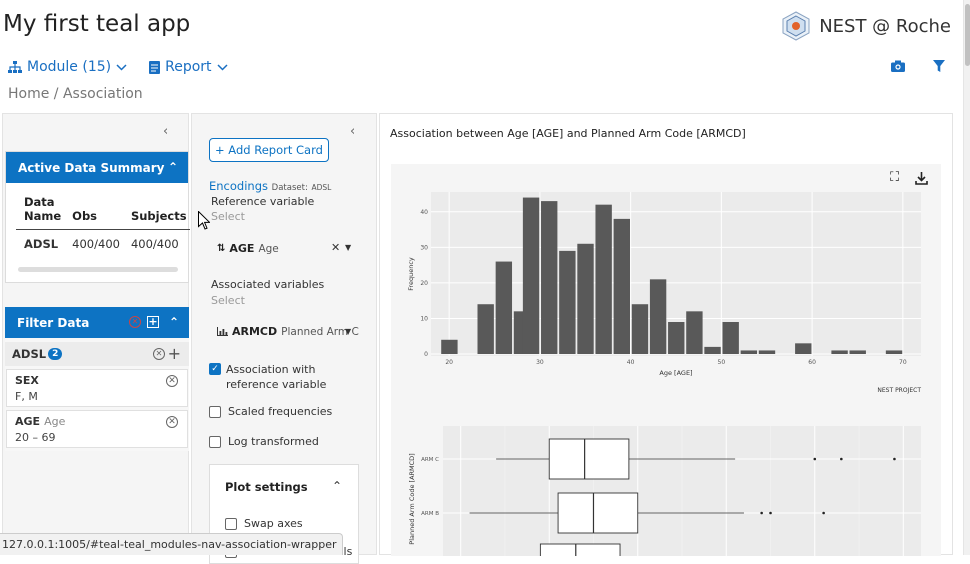 Image resolution: width=970 pixels, height=564 pixels. I want to click on camera-icon, so click(898, 66).